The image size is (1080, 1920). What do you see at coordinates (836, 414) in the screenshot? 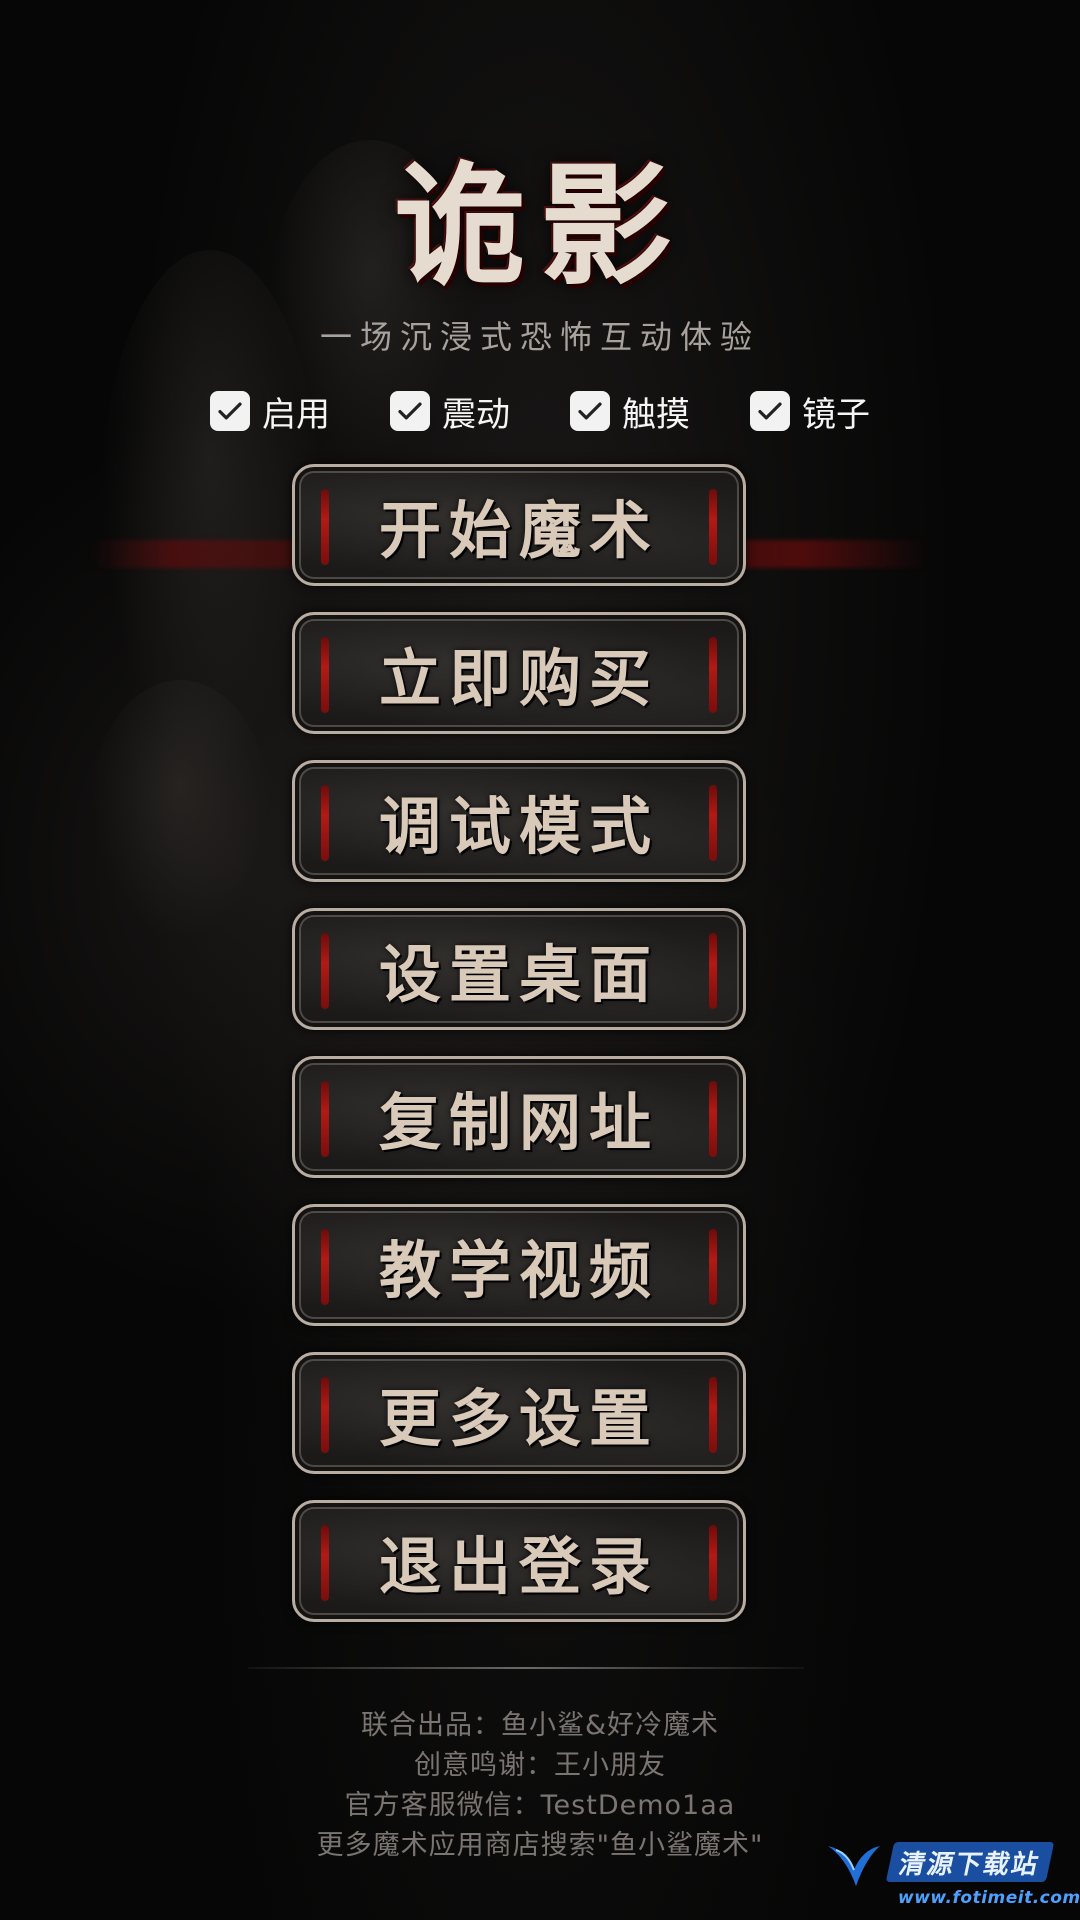
I see `option-label: 镜子` at bounding box center [836, 414].